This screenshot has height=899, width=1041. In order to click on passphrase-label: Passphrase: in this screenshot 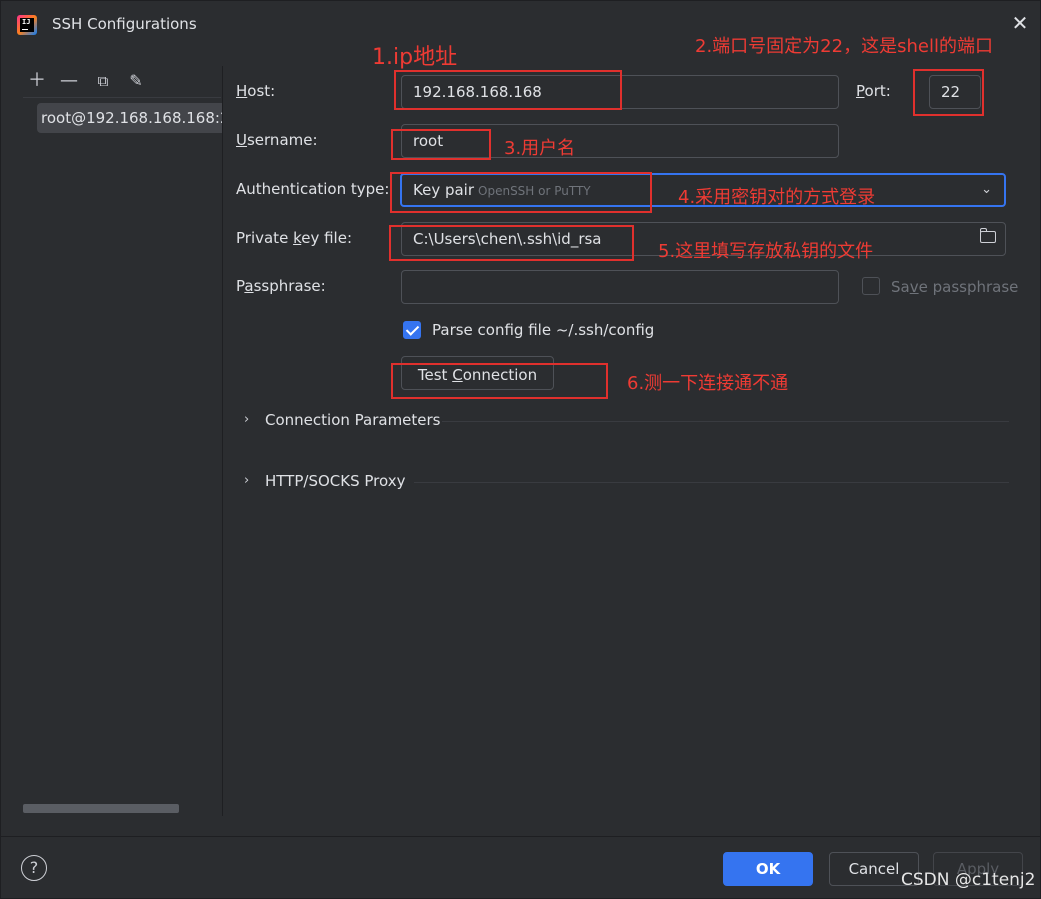, I will do `click(281, 286)`.